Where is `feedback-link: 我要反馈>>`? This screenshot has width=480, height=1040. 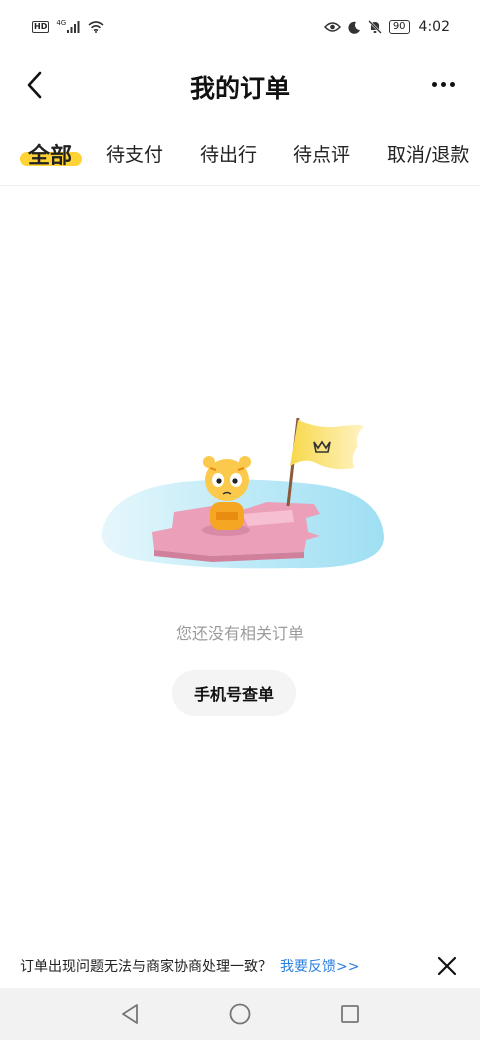
feedback-link: 我要反馈>> is located at coordinates (319, 966).